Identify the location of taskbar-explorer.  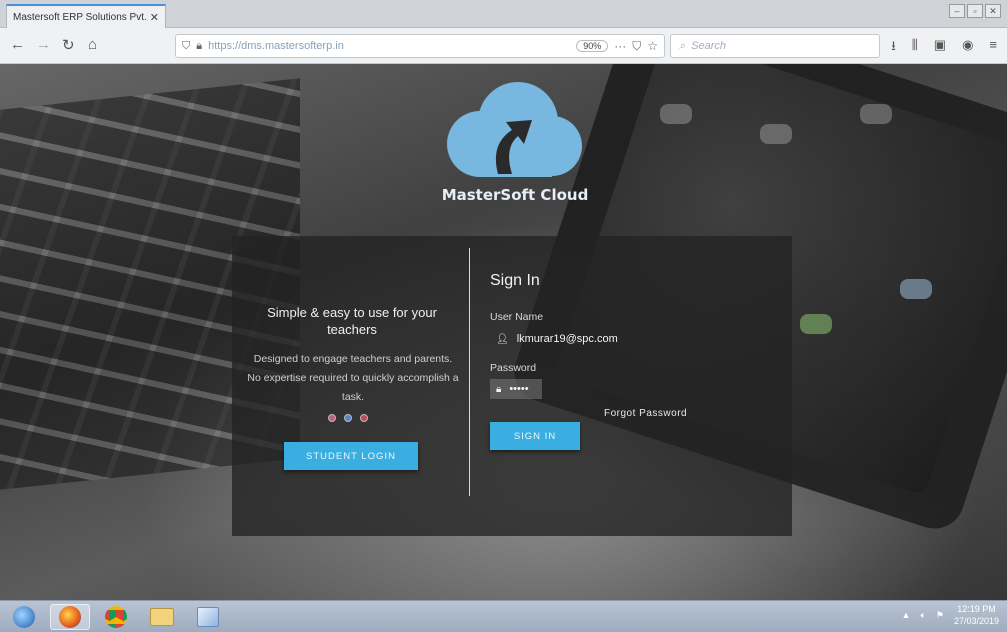
(162, 617).